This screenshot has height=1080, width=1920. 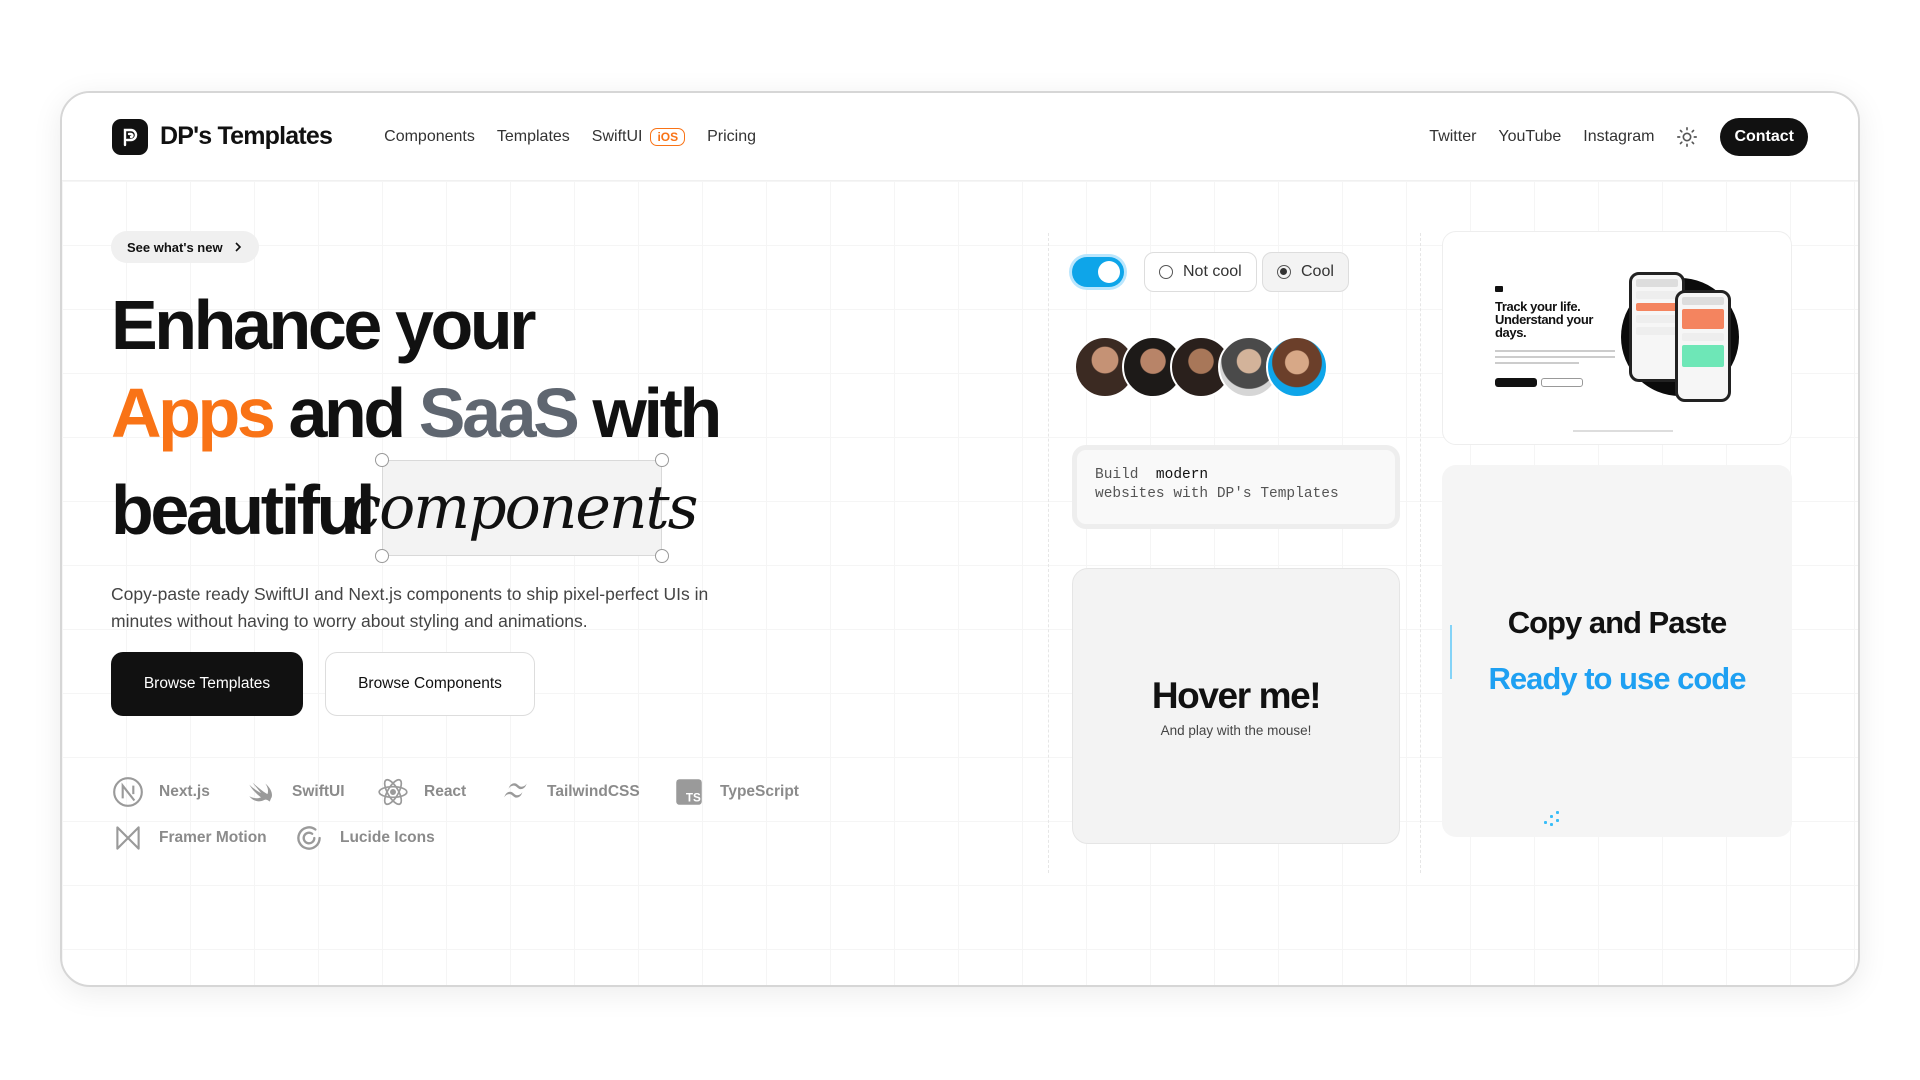 I want to click on nav-link-pricing: Pricing, so click(x=731, y=137).